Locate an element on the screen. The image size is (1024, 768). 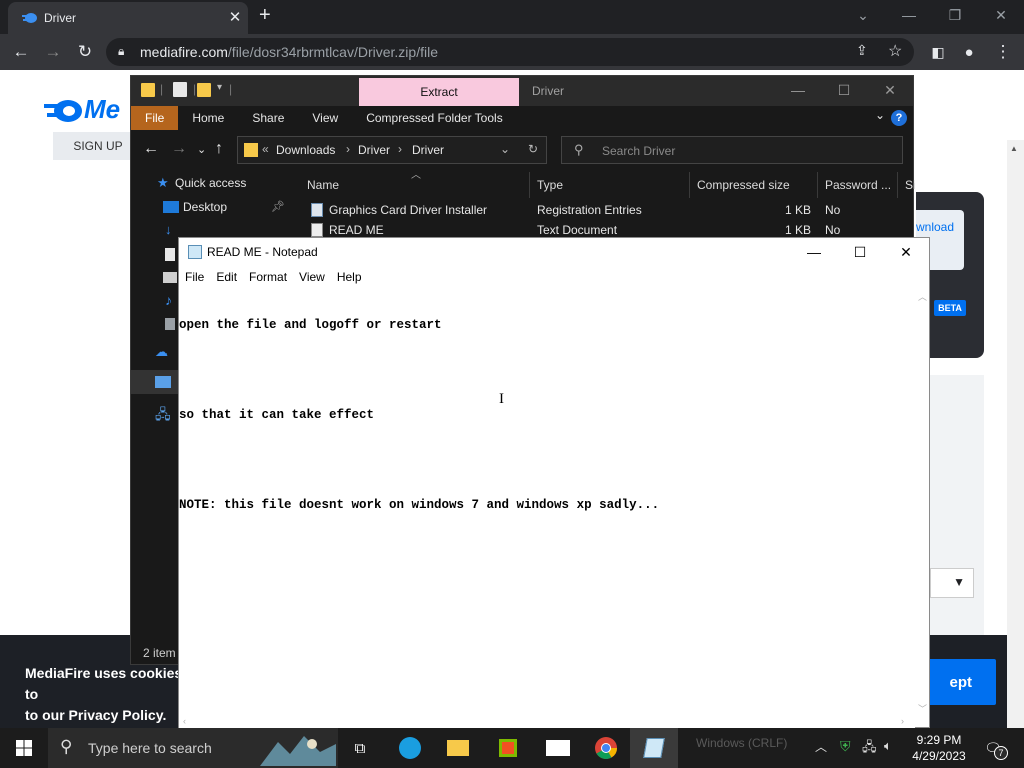
mediafire-logo: Me is located at coordinates (82, 109).